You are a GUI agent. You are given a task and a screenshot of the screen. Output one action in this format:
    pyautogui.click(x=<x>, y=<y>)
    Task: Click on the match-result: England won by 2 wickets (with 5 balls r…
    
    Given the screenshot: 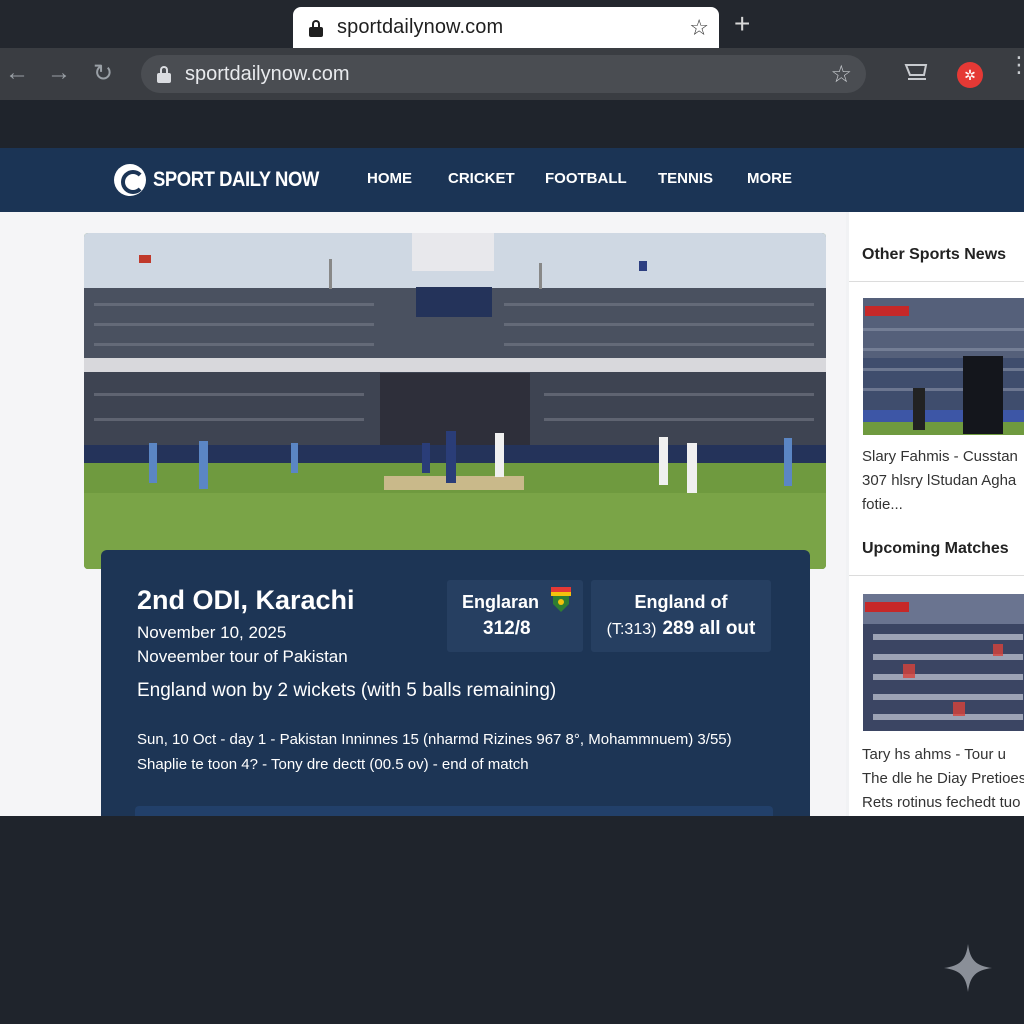 What is the action you would take?
    pyautogui.click(x=347, y=690)
    